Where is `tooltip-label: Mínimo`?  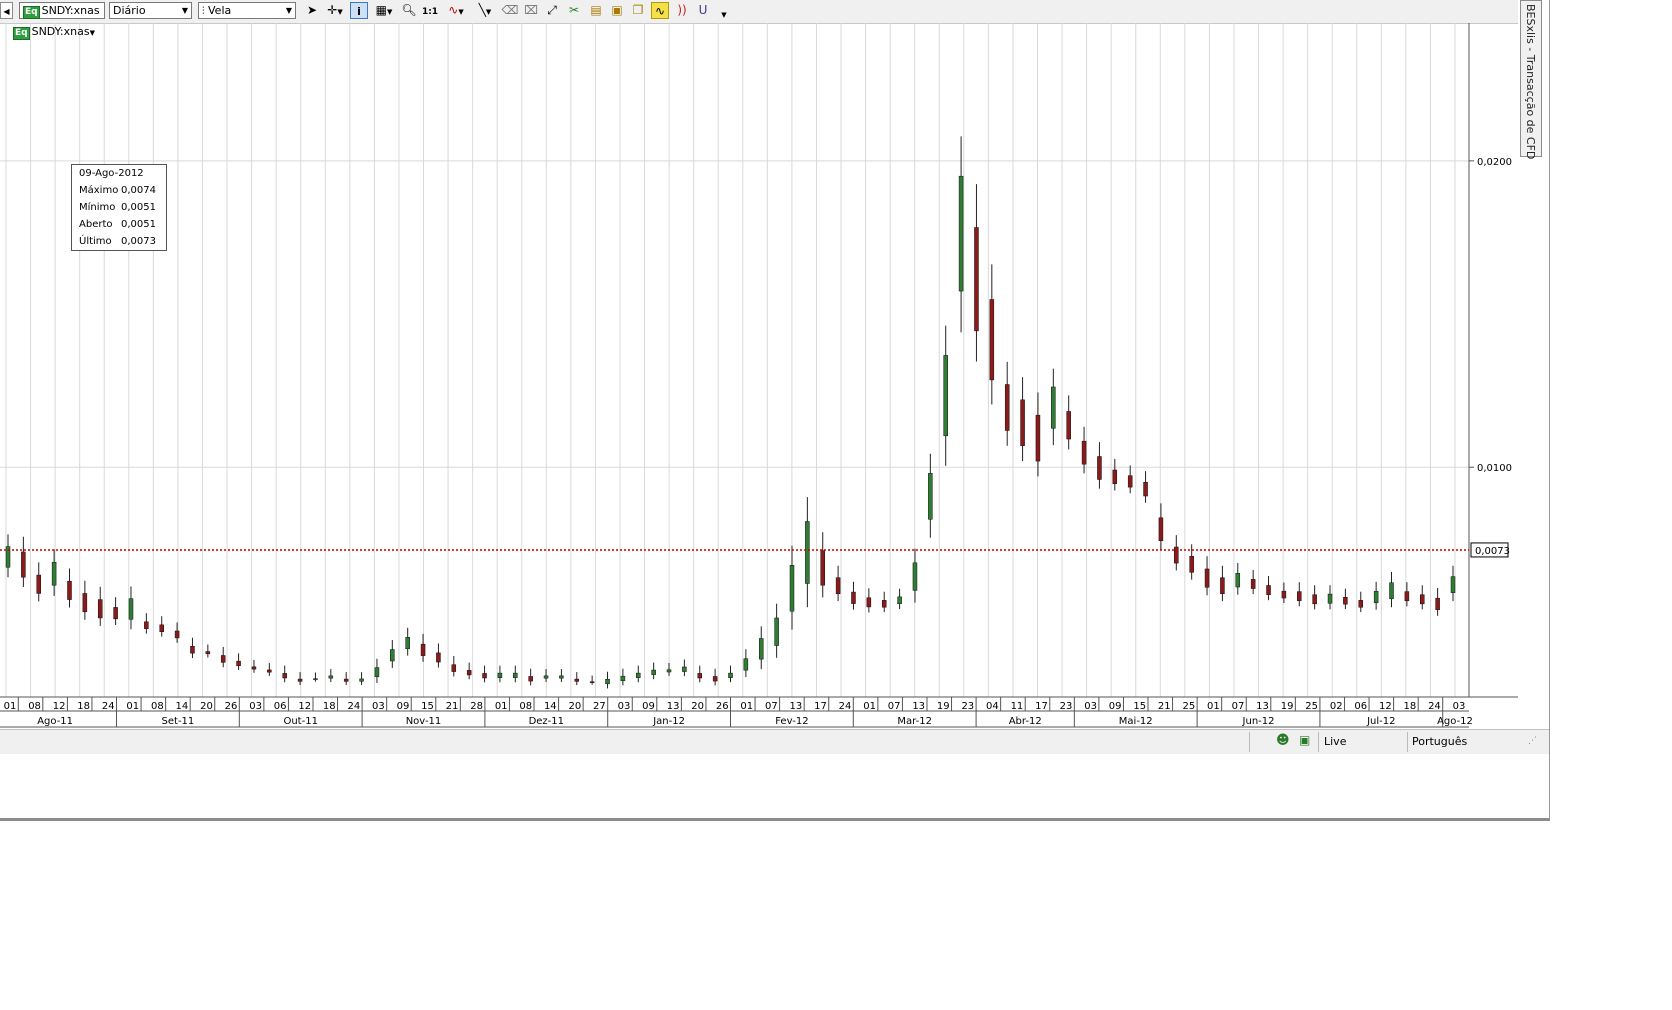 tooltip-label: Mínimo is located at coordinates (97, 207).